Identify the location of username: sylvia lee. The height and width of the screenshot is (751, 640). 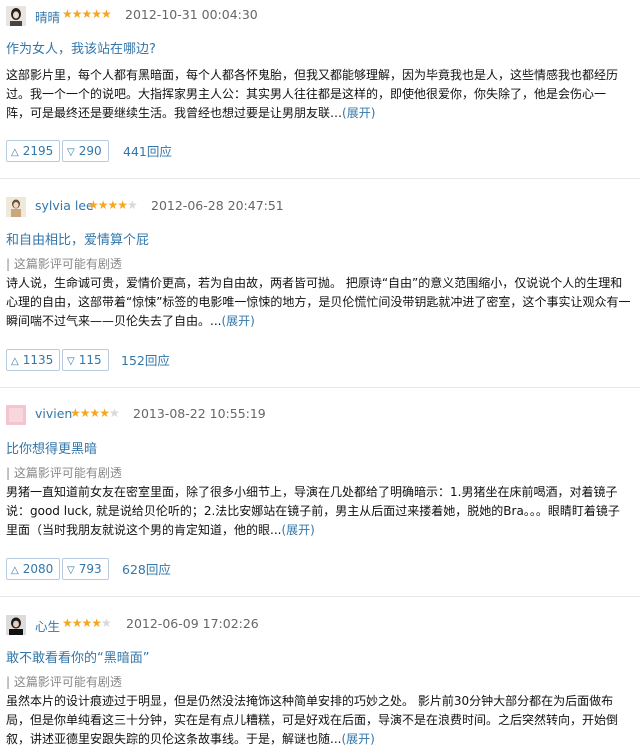
(64, 205).